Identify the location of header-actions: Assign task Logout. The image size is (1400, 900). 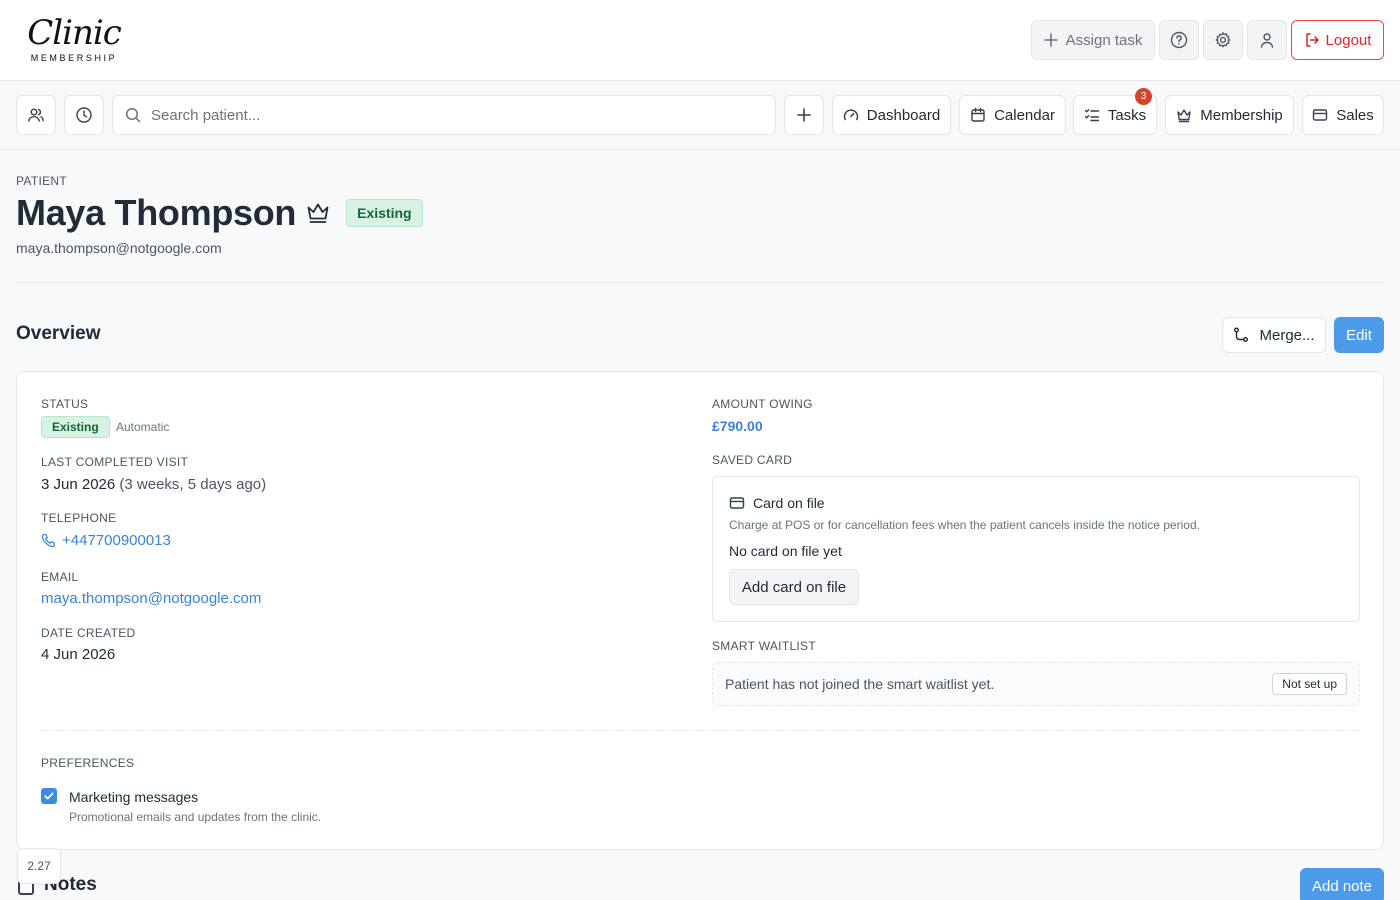
(1207, 40).